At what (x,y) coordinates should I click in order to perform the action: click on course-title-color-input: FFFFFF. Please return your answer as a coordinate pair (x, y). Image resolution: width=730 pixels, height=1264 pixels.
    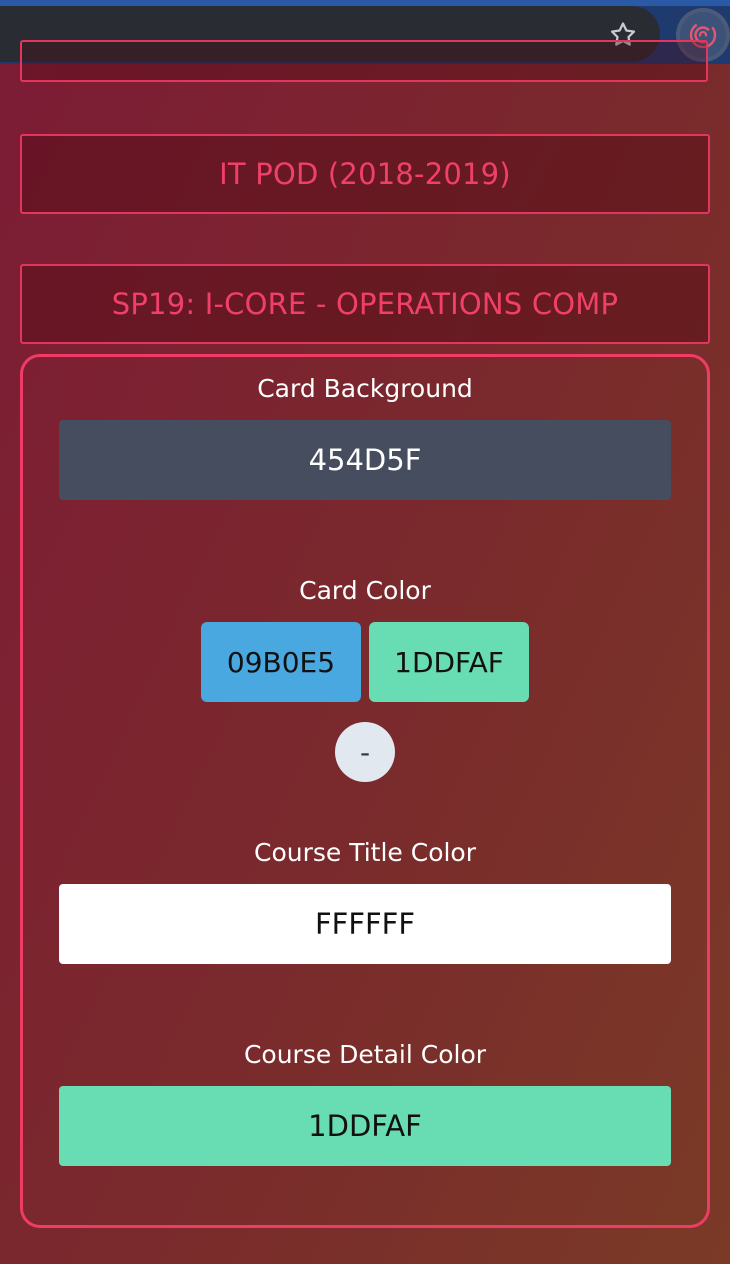
    Looking at the image, I should click on (365, 924).